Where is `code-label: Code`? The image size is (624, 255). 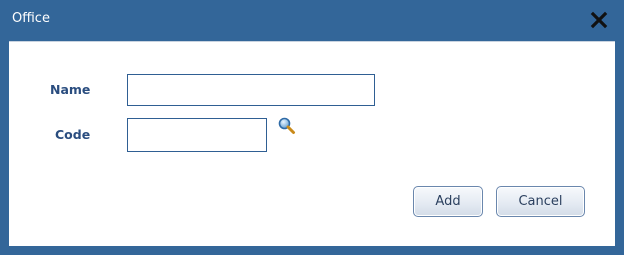
code-label: Code is located at coordinates (73, 134).